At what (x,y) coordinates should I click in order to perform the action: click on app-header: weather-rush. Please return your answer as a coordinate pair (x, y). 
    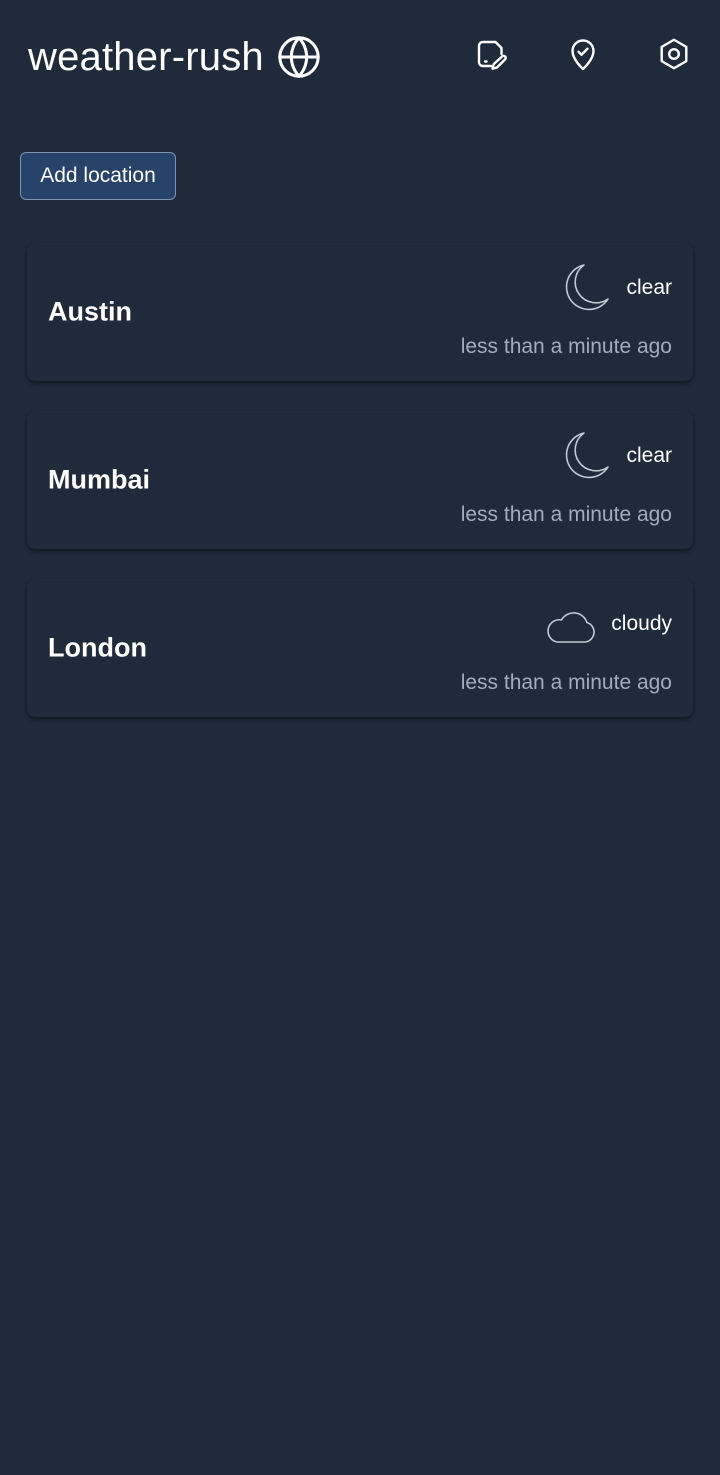
    Looking at the image, I should click on (360, 57).